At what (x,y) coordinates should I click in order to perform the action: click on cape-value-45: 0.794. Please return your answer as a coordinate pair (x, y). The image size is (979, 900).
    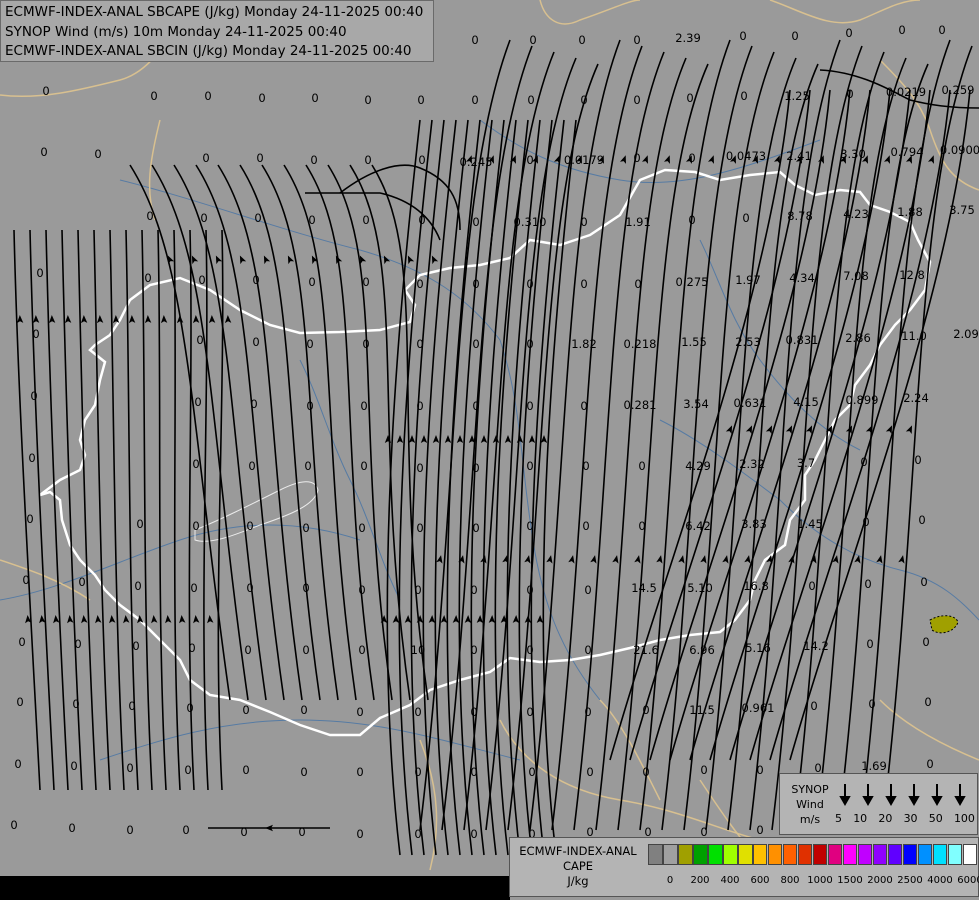
    Looking at the image, I should click on (907, 152).